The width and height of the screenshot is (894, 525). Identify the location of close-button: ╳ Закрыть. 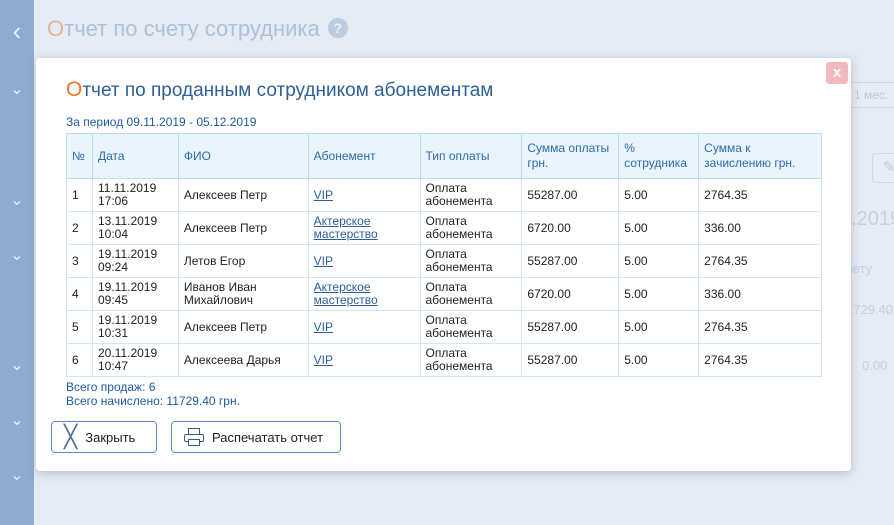
(104, 437).